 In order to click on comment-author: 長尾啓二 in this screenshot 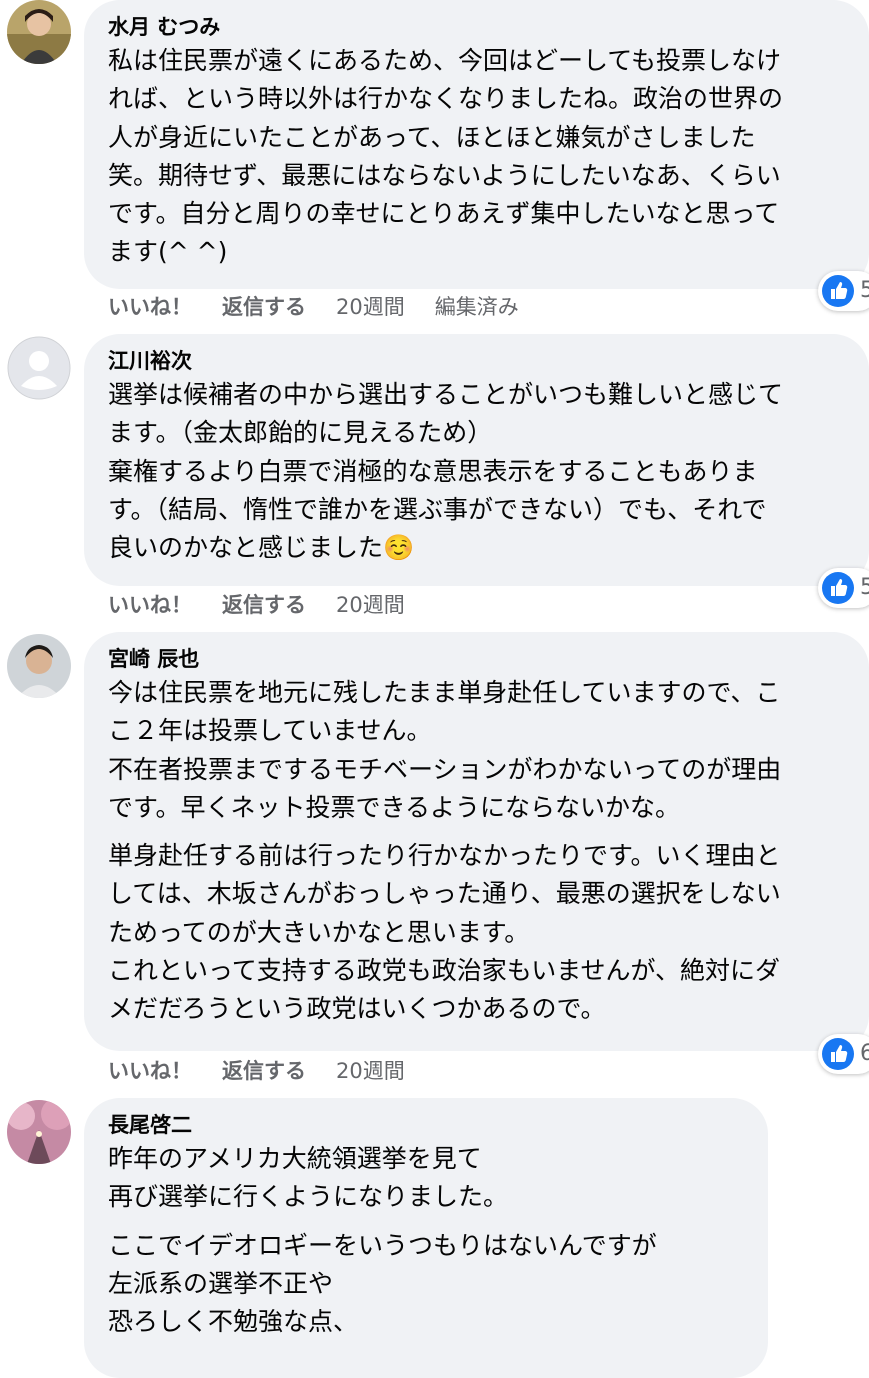, I will do `click(426, 1125)`.